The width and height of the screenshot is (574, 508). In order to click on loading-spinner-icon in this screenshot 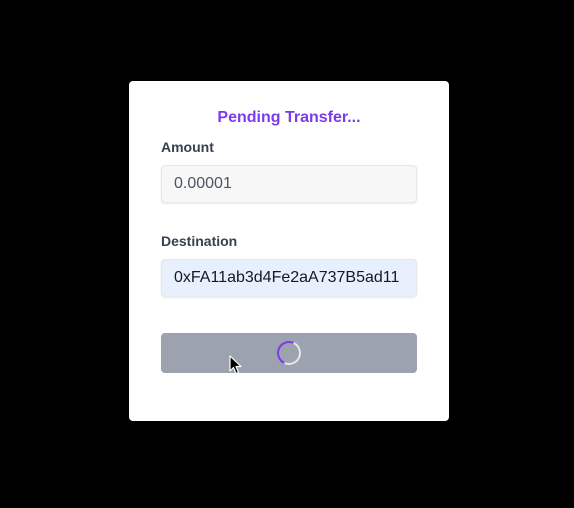, I will do `click(289, 353)`.